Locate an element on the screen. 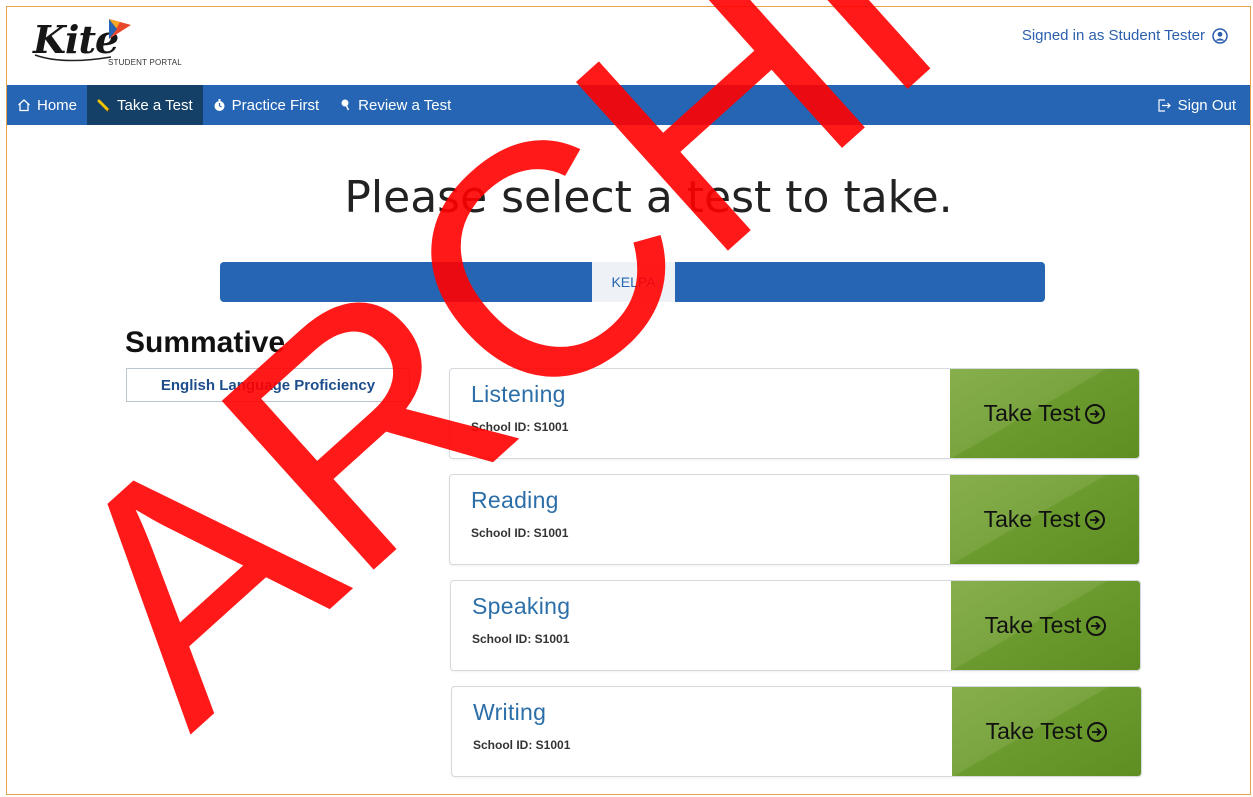  signed-in-label: Signed in as Student Tester is located at coordinates (1113, 35).